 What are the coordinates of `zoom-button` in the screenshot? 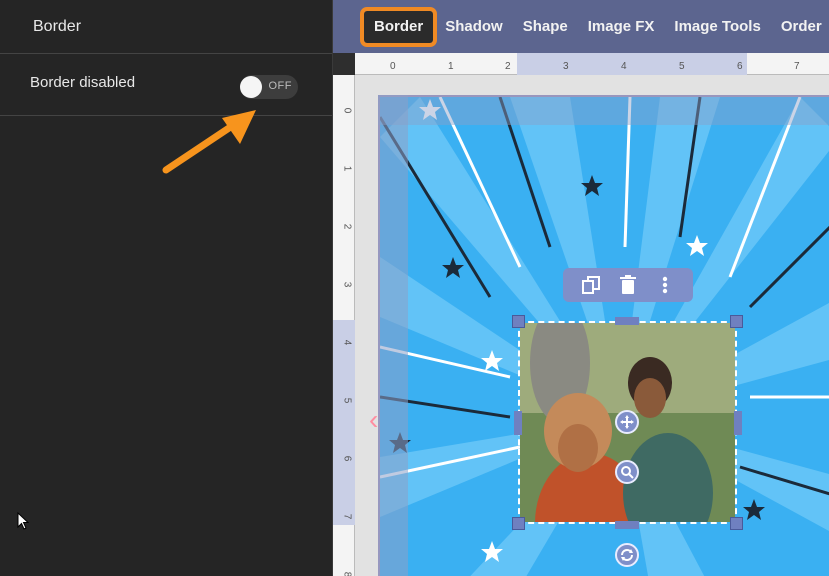 It's located at (627, 472).